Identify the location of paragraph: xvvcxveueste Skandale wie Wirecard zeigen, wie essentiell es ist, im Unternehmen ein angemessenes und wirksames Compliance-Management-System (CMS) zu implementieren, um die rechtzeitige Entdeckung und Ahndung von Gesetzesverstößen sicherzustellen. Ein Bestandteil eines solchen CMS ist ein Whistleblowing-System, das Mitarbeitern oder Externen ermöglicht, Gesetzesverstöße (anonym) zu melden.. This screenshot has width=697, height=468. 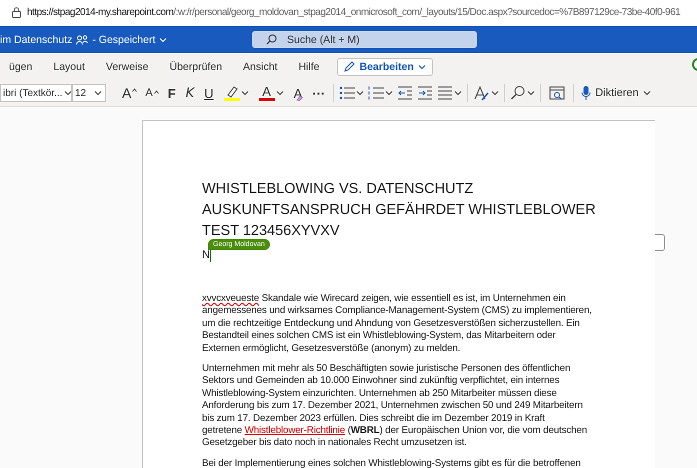
(397, 324).